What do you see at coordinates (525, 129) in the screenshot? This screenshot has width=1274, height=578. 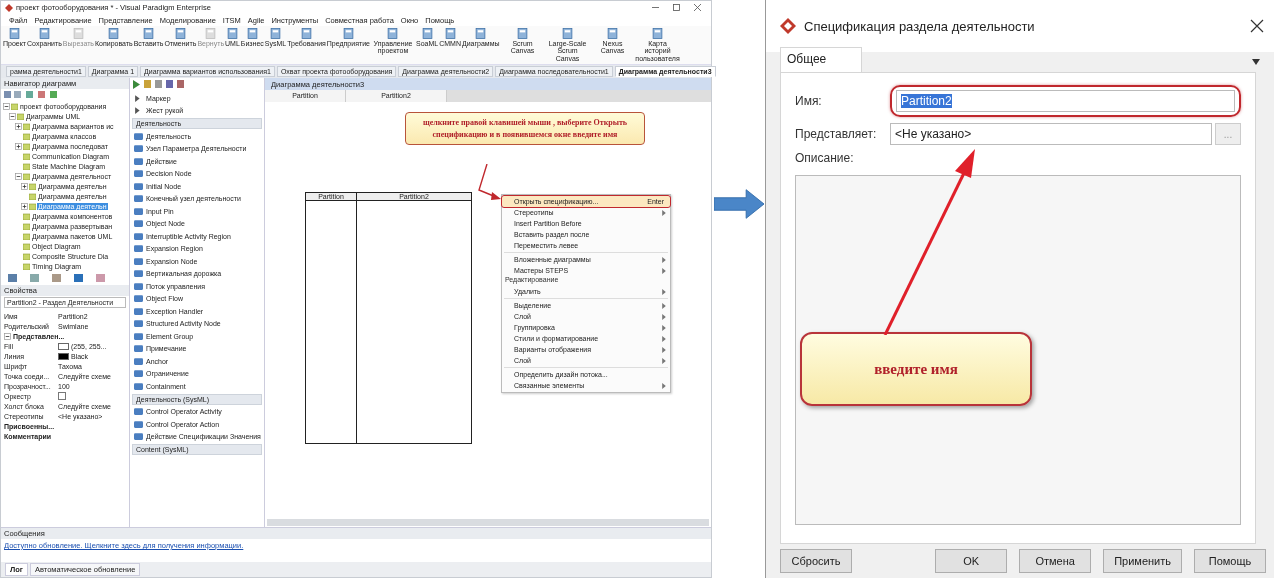 I see `callout-note: щелкните правой клавишей мыши , выберите Открыть спецификацию и в появившемся окне введите имя` at bounding box center [525, 129].